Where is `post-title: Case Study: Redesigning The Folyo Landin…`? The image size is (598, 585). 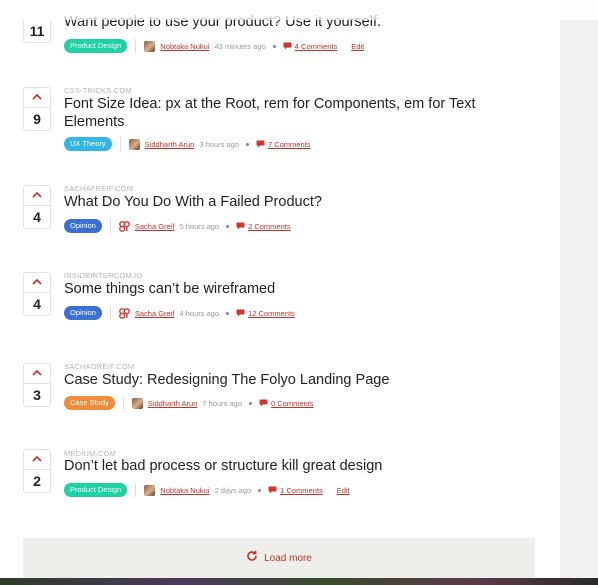 post-title: Case Study: Redesigning The Folyo Landin… is located at coordinates (274, 380).